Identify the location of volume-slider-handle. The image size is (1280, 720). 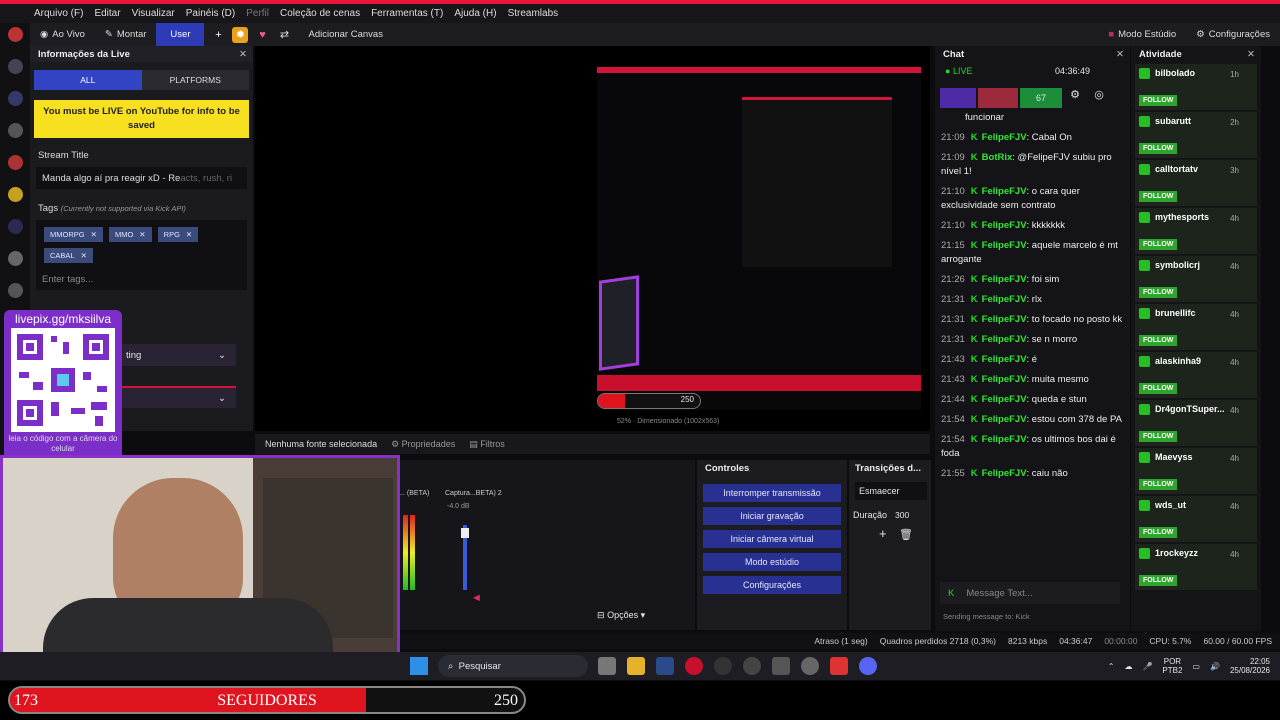
(465, 533).